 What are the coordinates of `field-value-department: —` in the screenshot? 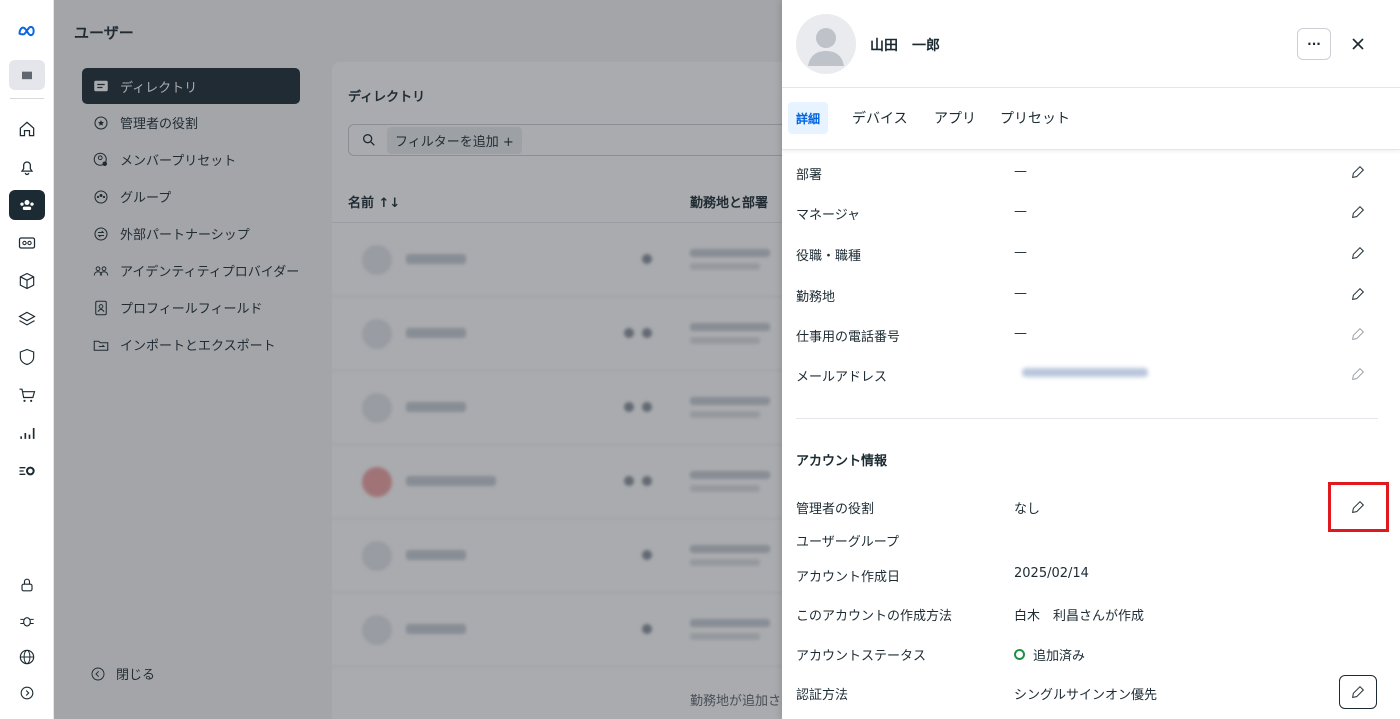 It's located at (1020, 171).